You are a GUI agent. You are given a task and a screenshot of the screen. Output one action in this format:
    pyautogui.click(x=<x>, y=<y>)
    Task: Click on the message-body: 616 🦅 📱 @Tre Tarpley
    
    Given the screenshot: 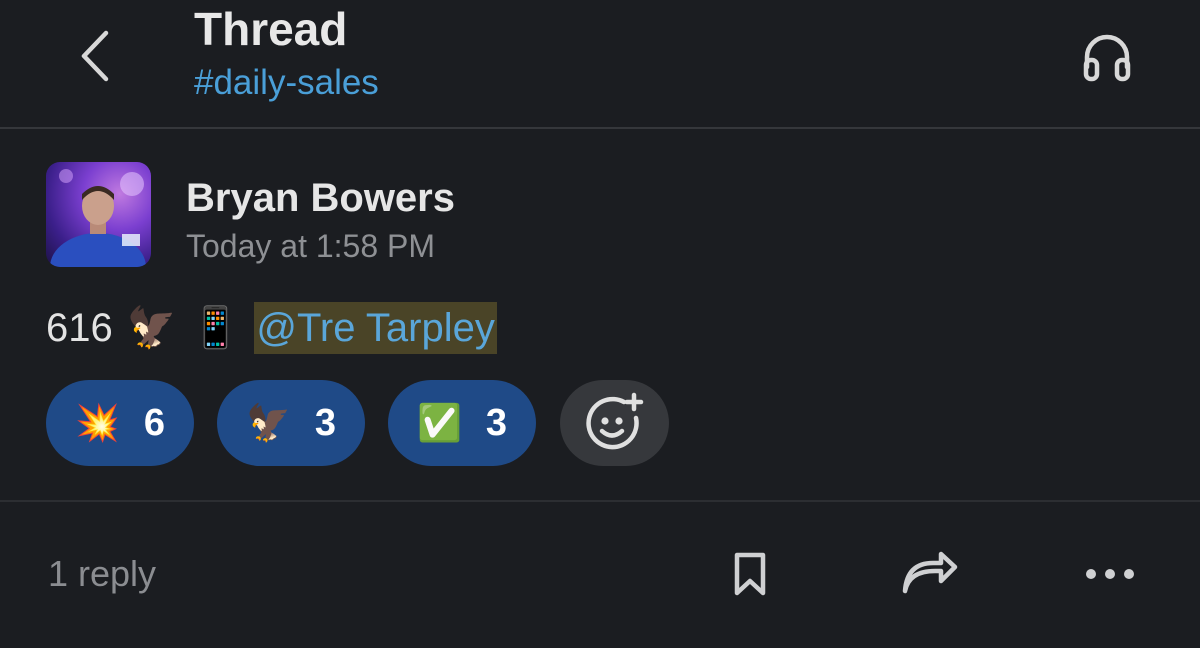 What is the action you would take?
    pyautogui.click(x=271, y=328)
    